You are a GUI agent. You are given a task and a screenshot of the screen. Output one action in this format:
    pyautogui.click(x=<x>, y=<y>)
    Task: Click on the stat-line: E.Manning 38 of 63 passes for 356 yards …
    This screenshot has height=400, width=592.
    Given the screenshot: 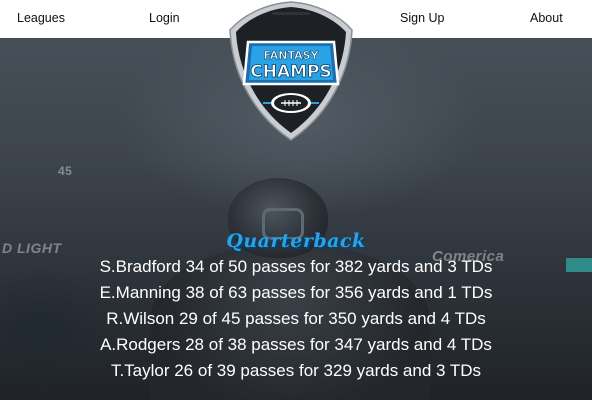 What is the action you would take?
    pyautogui.click(x=296, y=292)
    